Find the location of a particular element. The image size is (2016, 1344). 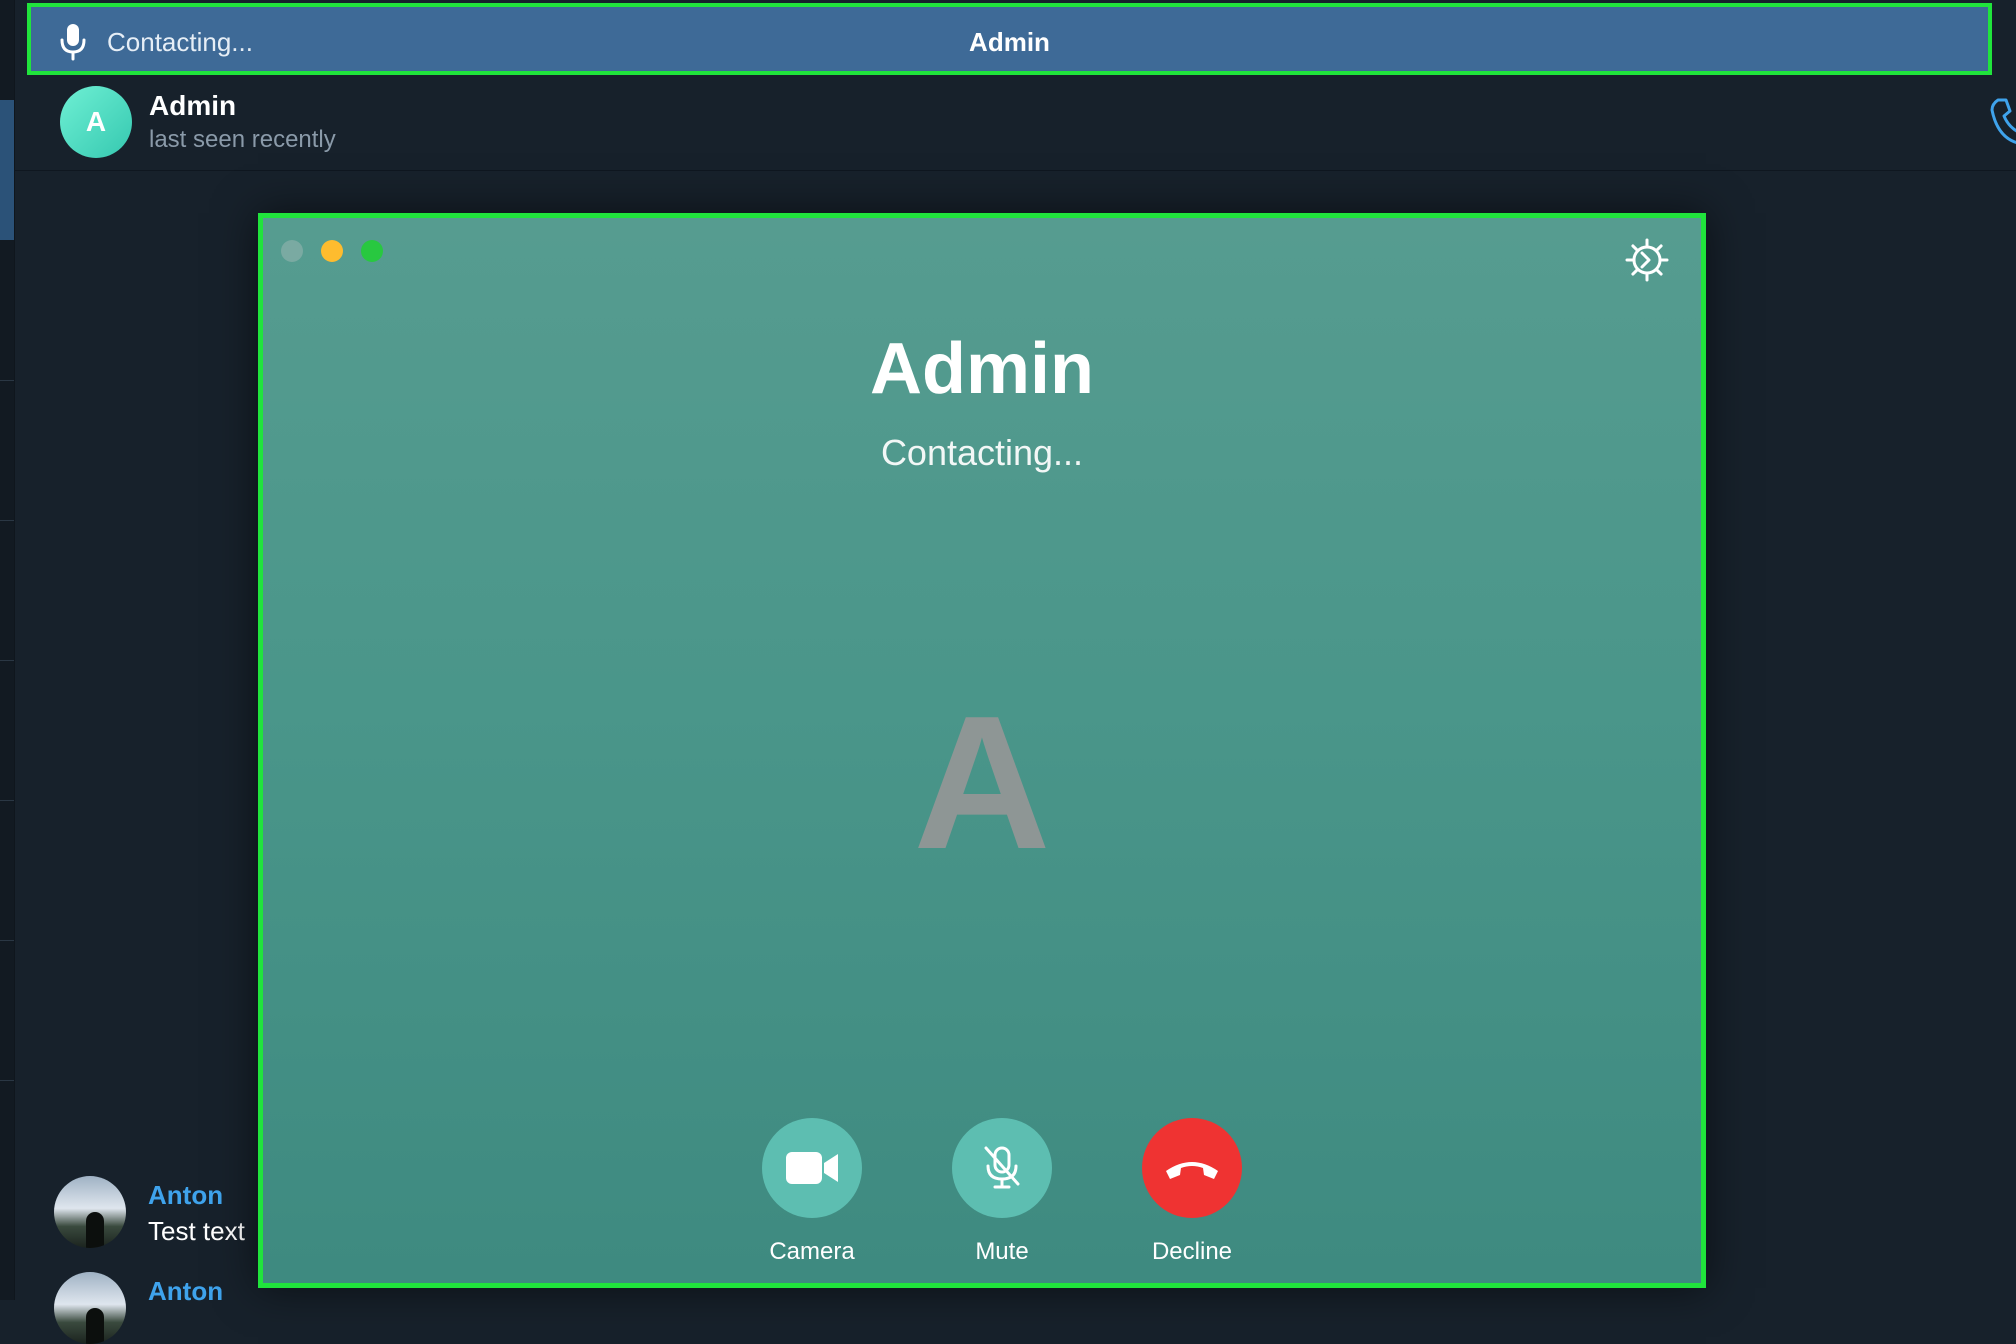

message-text: Test text is located at coordinates (196, 1231).